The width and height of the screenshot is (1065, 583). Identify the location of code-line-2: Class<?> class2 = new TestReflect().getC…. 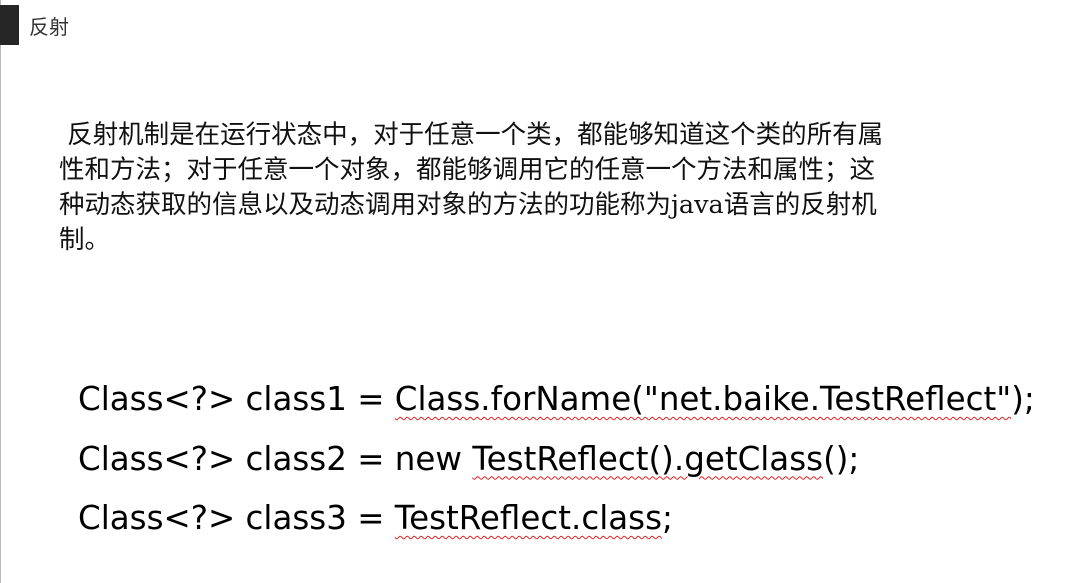
(568, 461).